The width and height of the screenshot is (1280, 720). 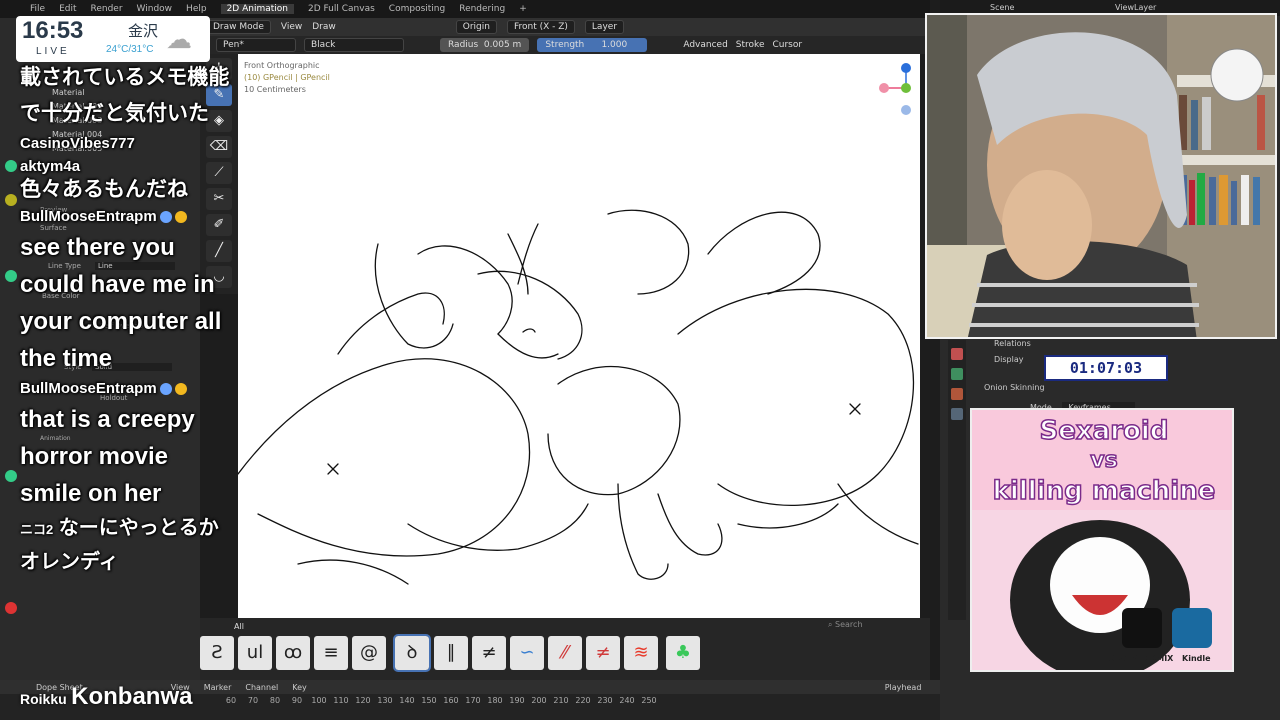 What do you see at coordinates (583, 700) in the screenshot?
I see `frame-tick: 220` at bounding box center [583, 700].